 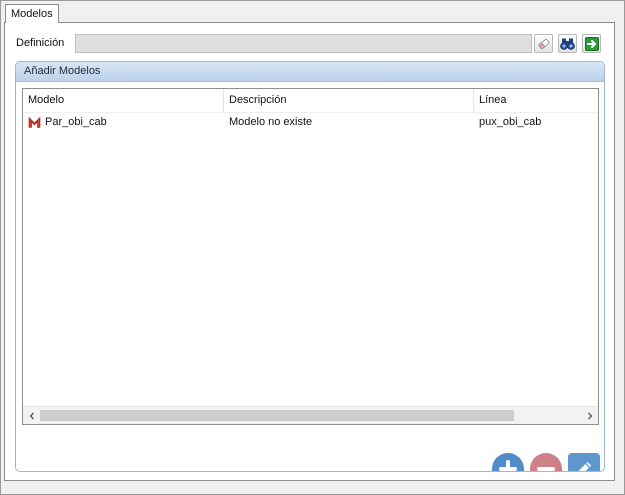 What do you see at coordinates (585, 466) in the screenshot?
I see `pencil-icon` at bounding box center [585, 466].